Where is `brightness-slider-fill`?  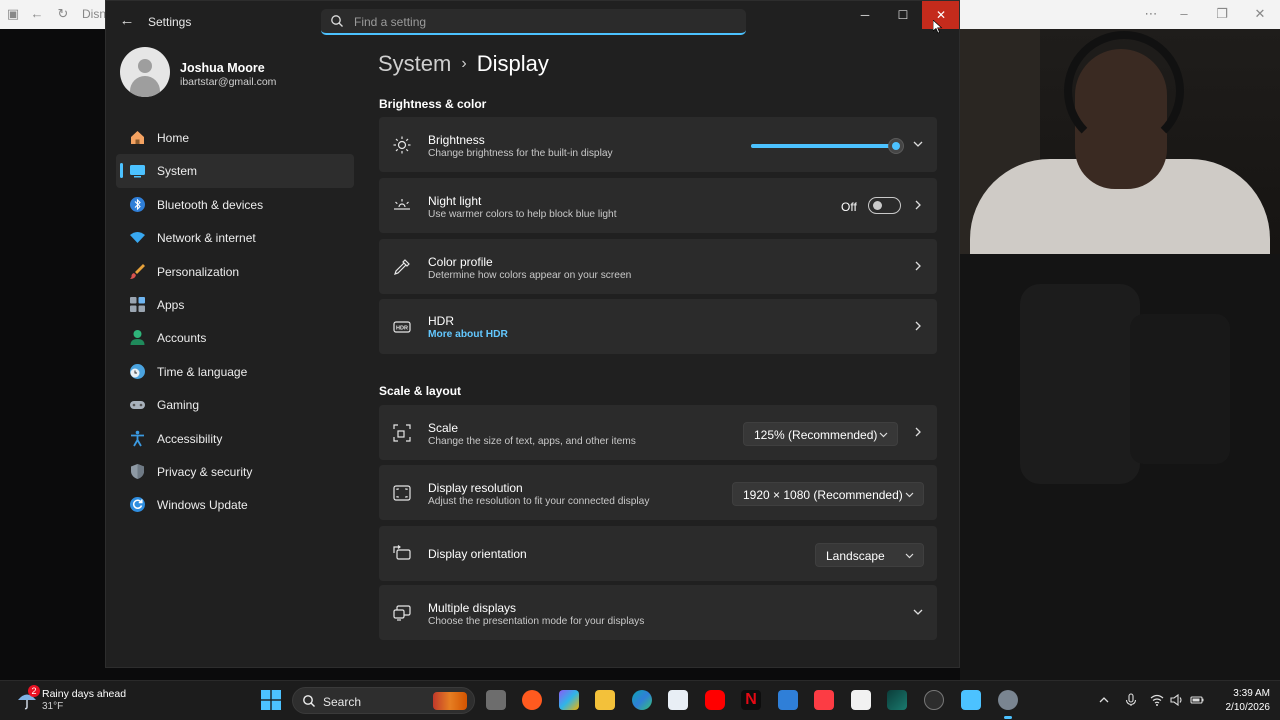 brightness-slider-fill is located at coordinates (823, 146).